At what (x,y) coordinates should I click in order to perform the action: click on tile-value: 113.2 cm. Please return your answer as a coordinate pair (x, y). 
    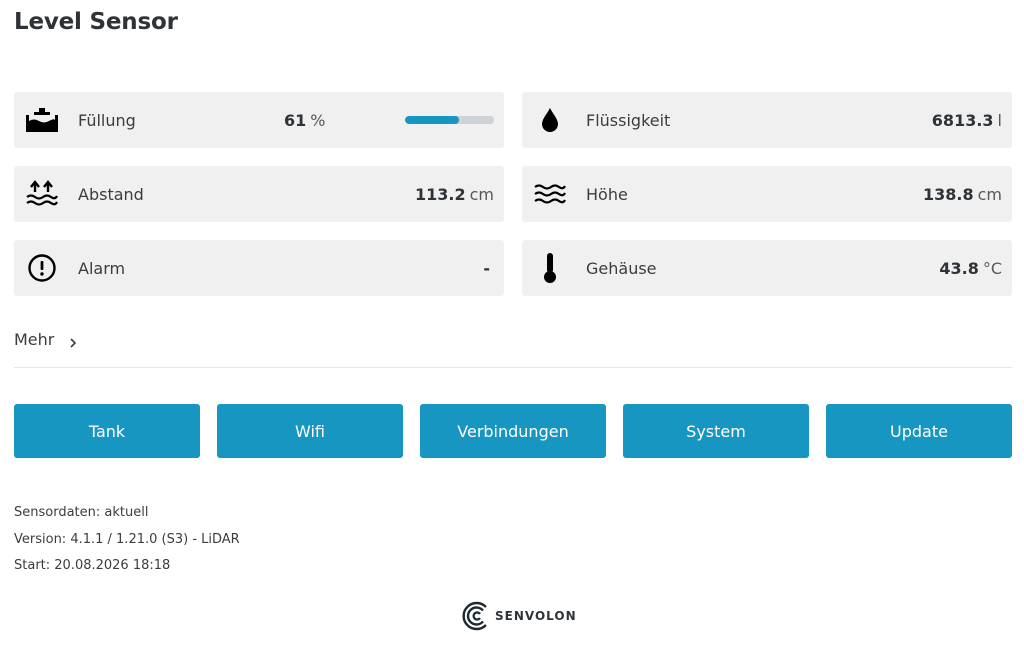
    Looking at the image, I should click on (454, 194).